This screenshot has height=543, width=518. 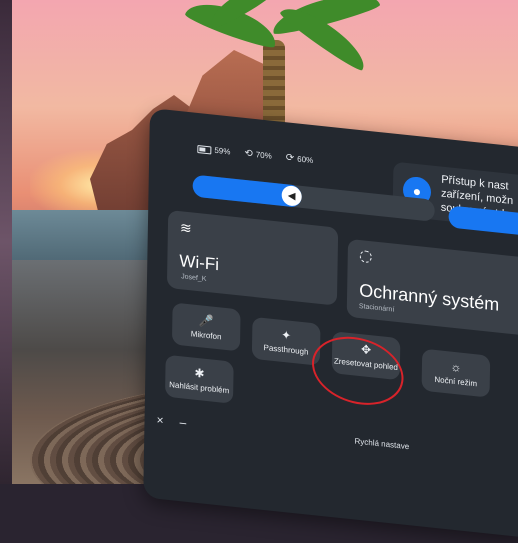 I want to click on sun-icon: ☼, so click(x=456, y=367).